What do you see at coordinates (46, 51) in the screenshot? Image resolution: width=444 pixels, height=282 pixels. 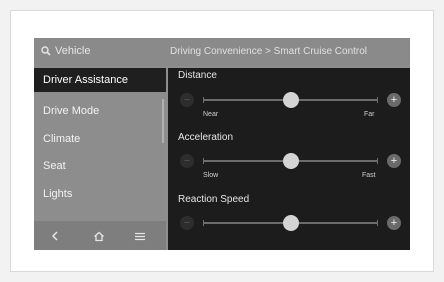 I see `search-icon` at bounding box center [46, 51].